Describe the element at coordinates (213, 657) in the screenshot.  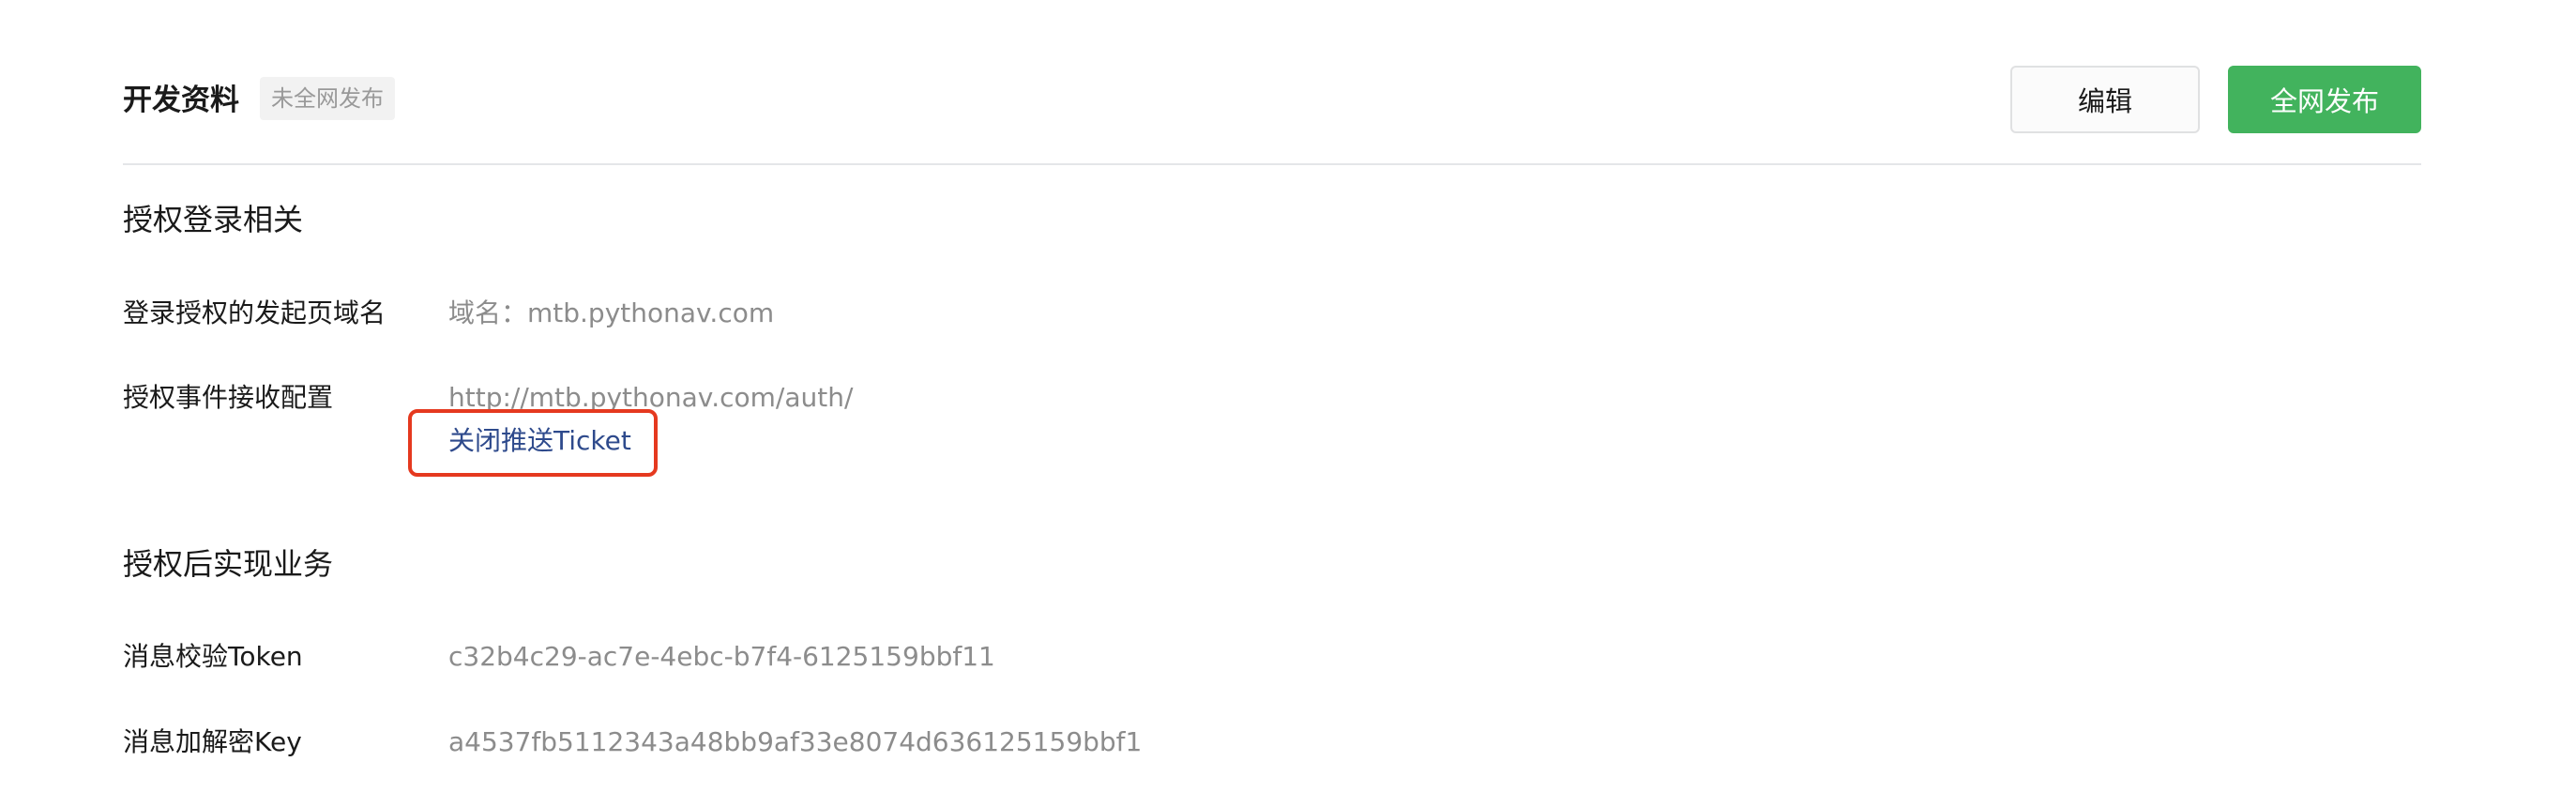
I see `token-label: 消息校验Token` at that location.